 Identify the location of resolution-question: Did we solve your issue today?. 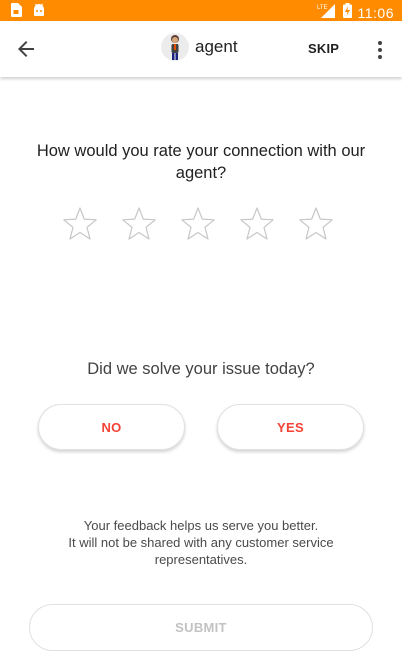
(201, 369).